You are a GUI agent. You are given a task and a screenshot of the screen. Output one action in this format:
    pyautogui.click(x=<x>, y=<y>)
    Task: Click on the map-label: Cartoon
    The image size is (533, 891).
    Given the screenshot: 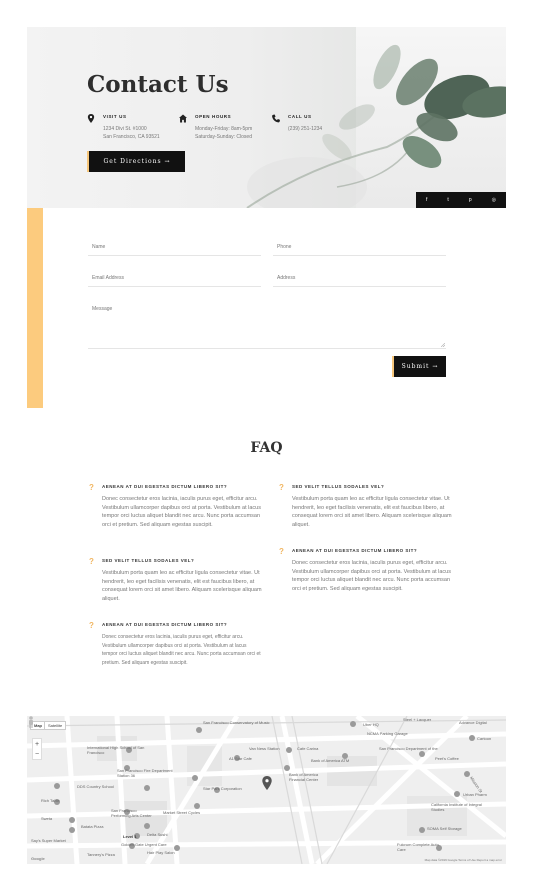 What is the action you would take?
    pyautogui.click(x=484, y=738)
    